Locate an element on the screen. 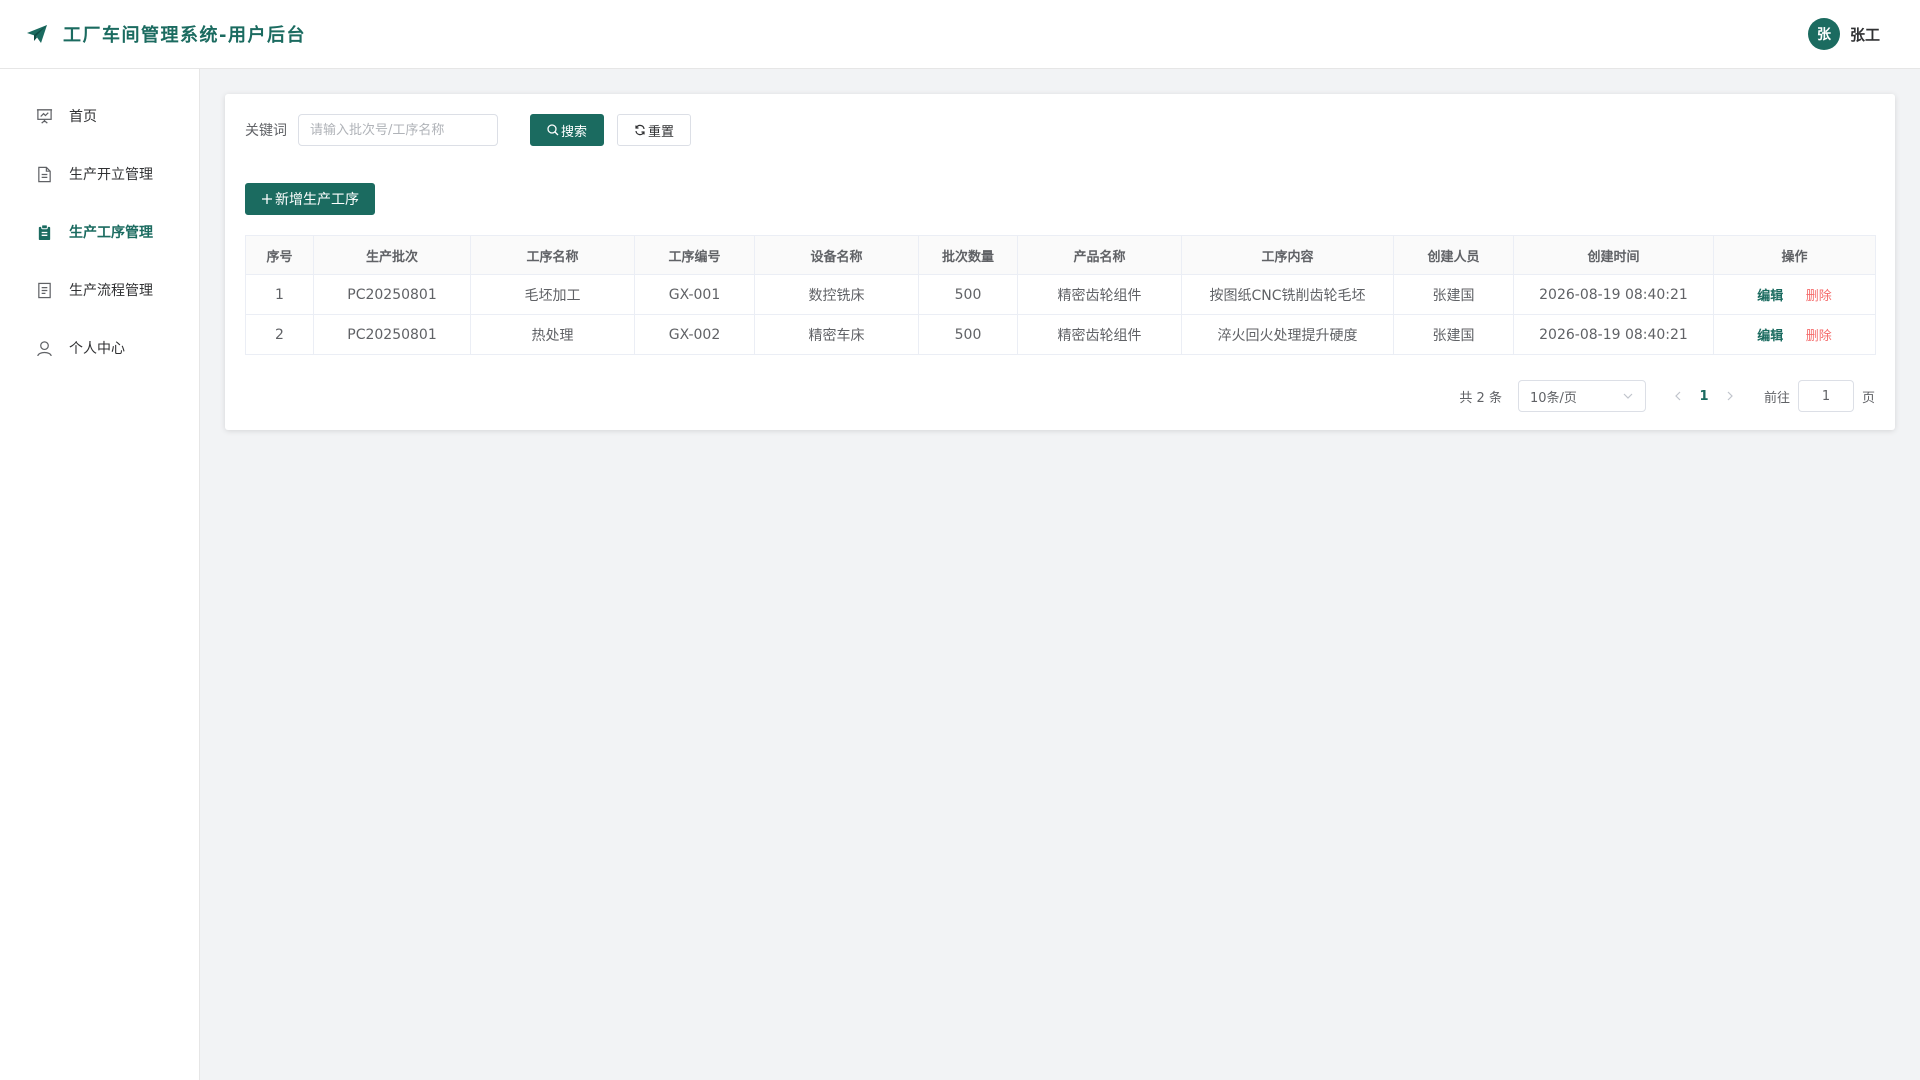 The height and width of the screenshot is (1080, 1920). user-icon is located at coordinates (44, 348).